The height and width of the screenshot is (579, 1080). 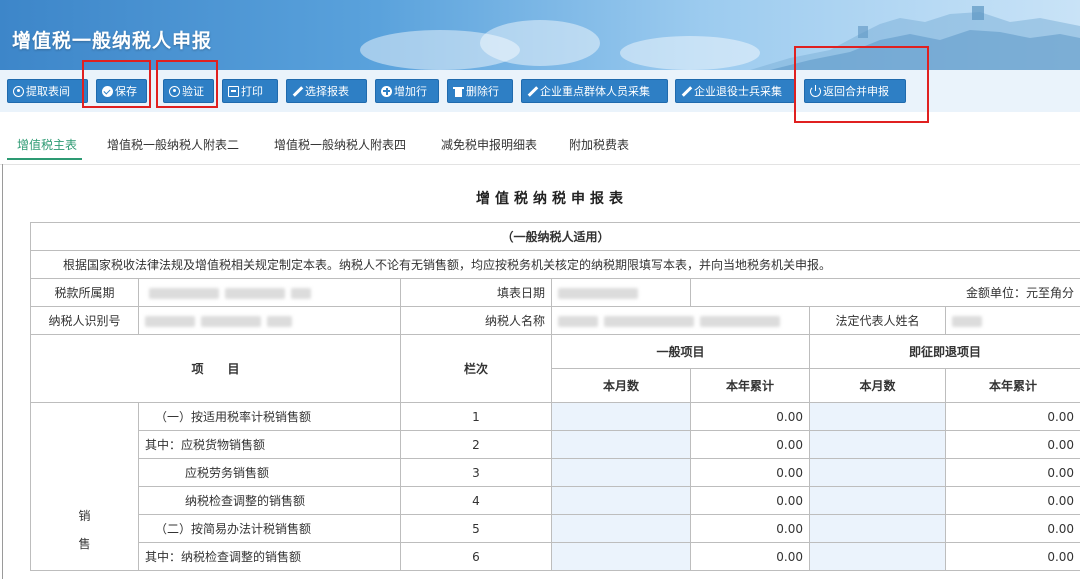 What do you see at coordinates (269, 472) in the screenshot?
I see `row-label: 应税劳务销售额` at bounding box center [269, 472].